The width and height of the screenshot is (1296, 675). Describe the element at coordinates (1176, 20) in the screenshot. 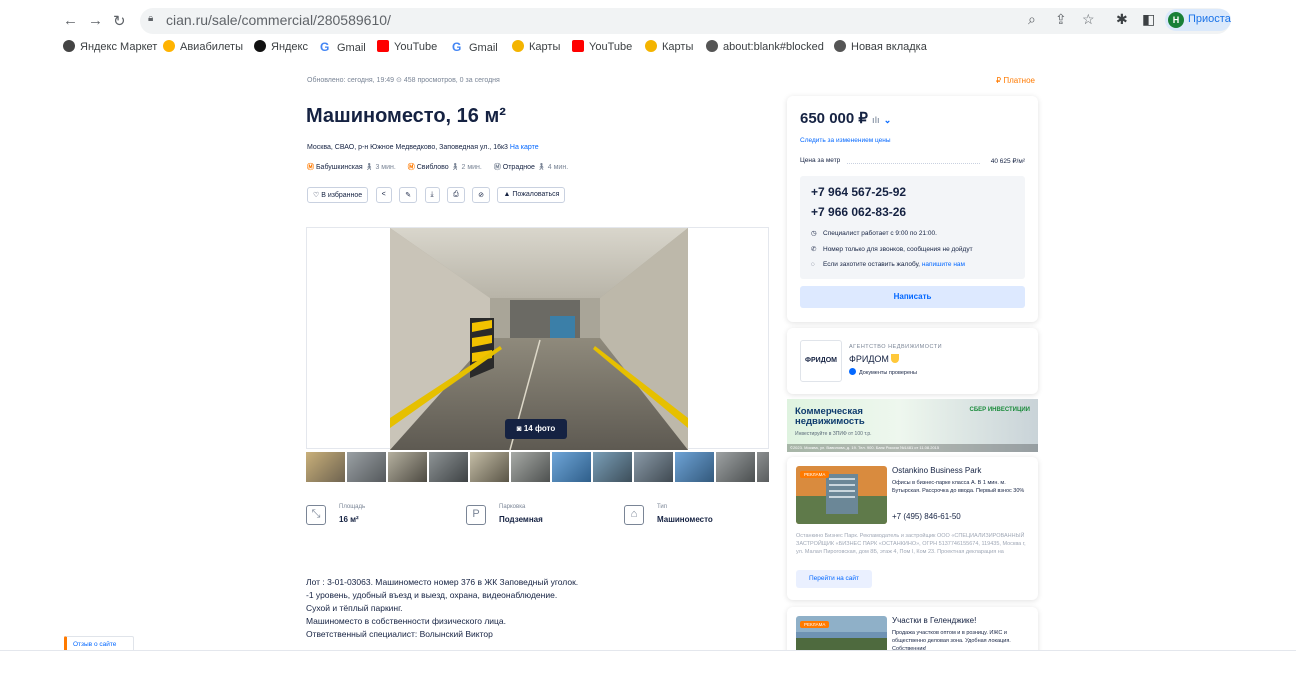

I see `profile-avatar: Н` at that location.